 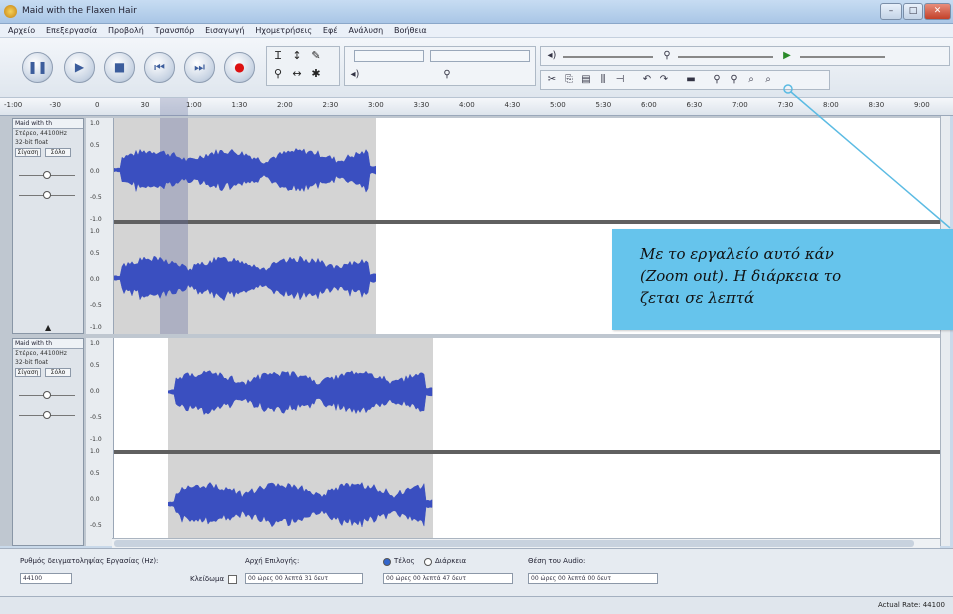 I want to click on draw-tool-icon: ✎, so click(x=316, y=56).